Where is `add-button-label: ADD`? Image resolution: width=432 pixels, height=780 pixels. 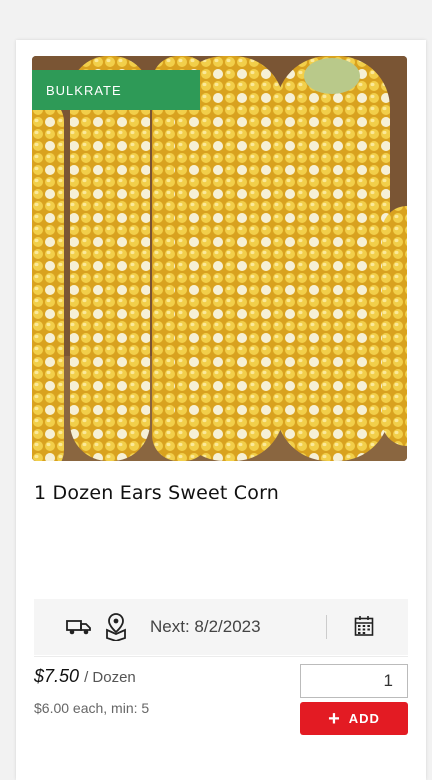
add-button-label: ADD is located at coordinates (364, 718).